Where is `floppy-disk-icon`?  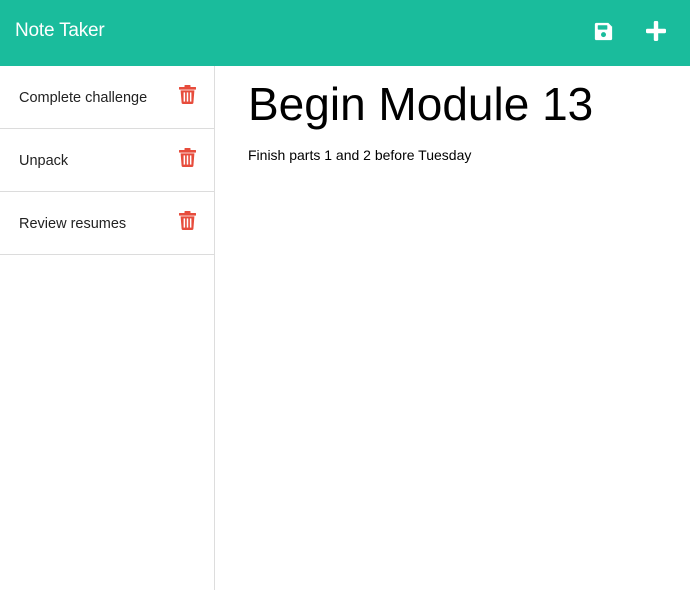 floppy-disk-icon is located at coordinates (603, 31).